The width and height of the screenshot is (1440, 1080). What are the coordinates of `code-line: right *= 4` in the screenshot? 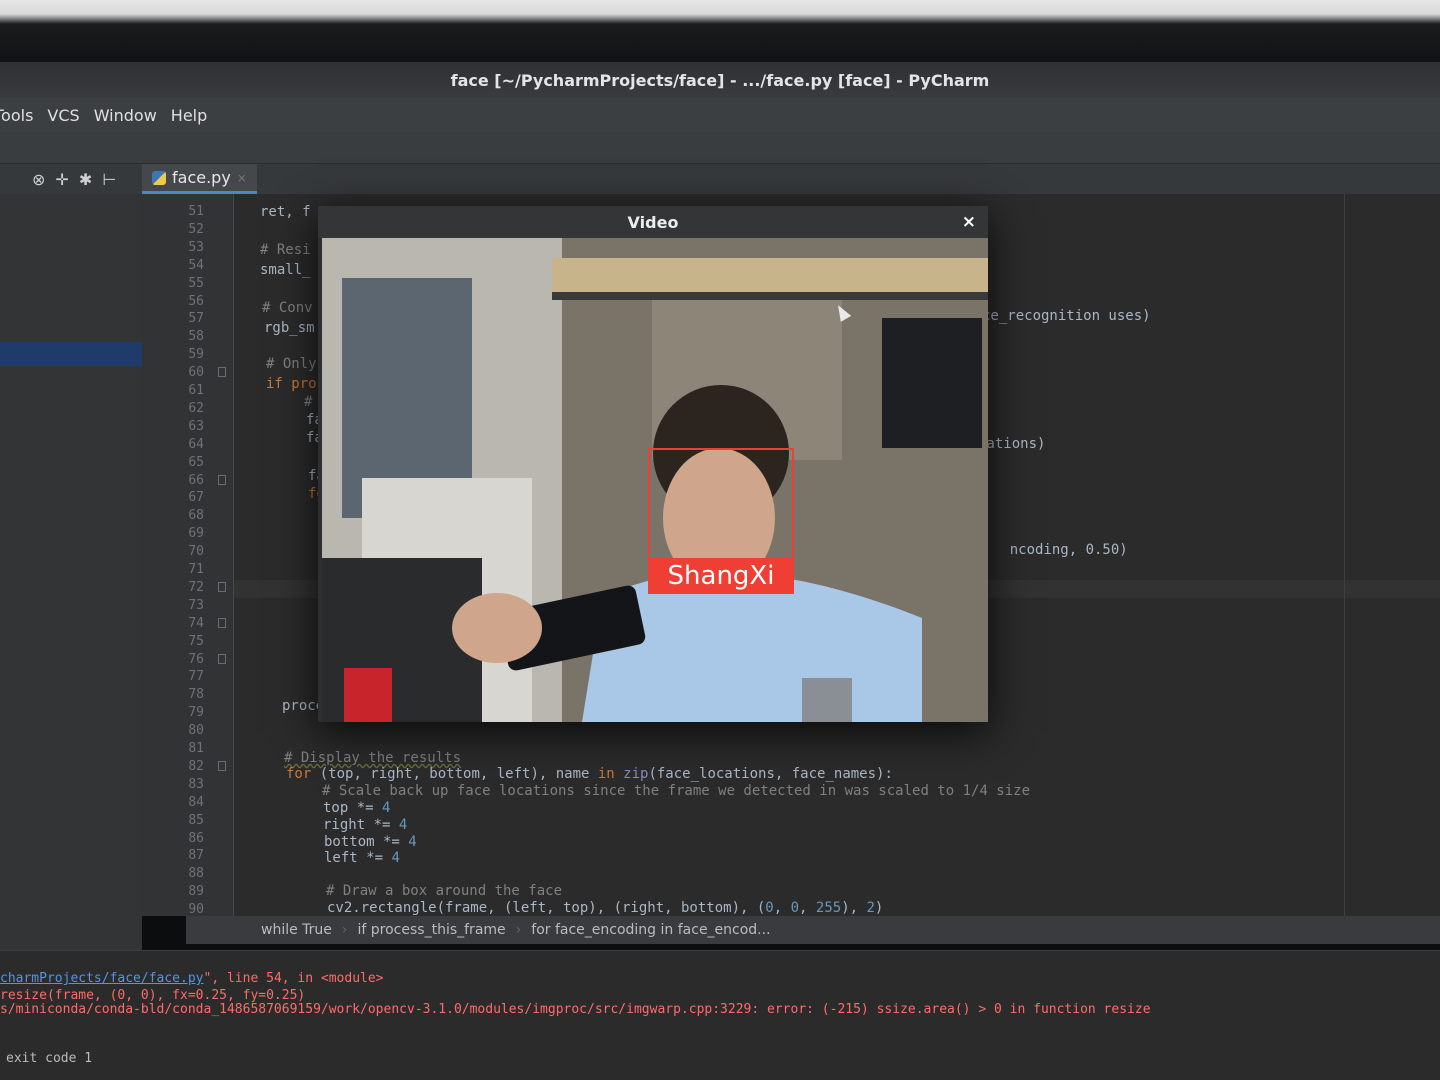 It's located at (365, 825).